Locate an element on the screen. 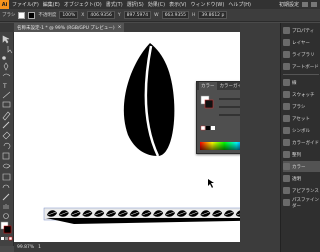 The image size is (320, 252). dock-item: シンボル is located at coordinates (301, 130).